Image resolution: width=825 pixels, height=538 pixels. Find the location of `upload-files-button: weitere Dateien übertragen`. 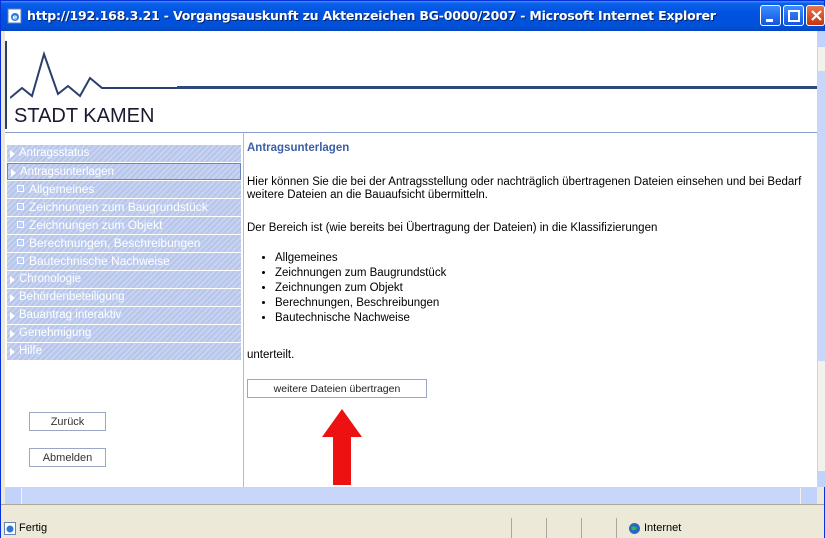

upload-files-button: weitere Dateien übertragen is located at coordinates (337, 388).